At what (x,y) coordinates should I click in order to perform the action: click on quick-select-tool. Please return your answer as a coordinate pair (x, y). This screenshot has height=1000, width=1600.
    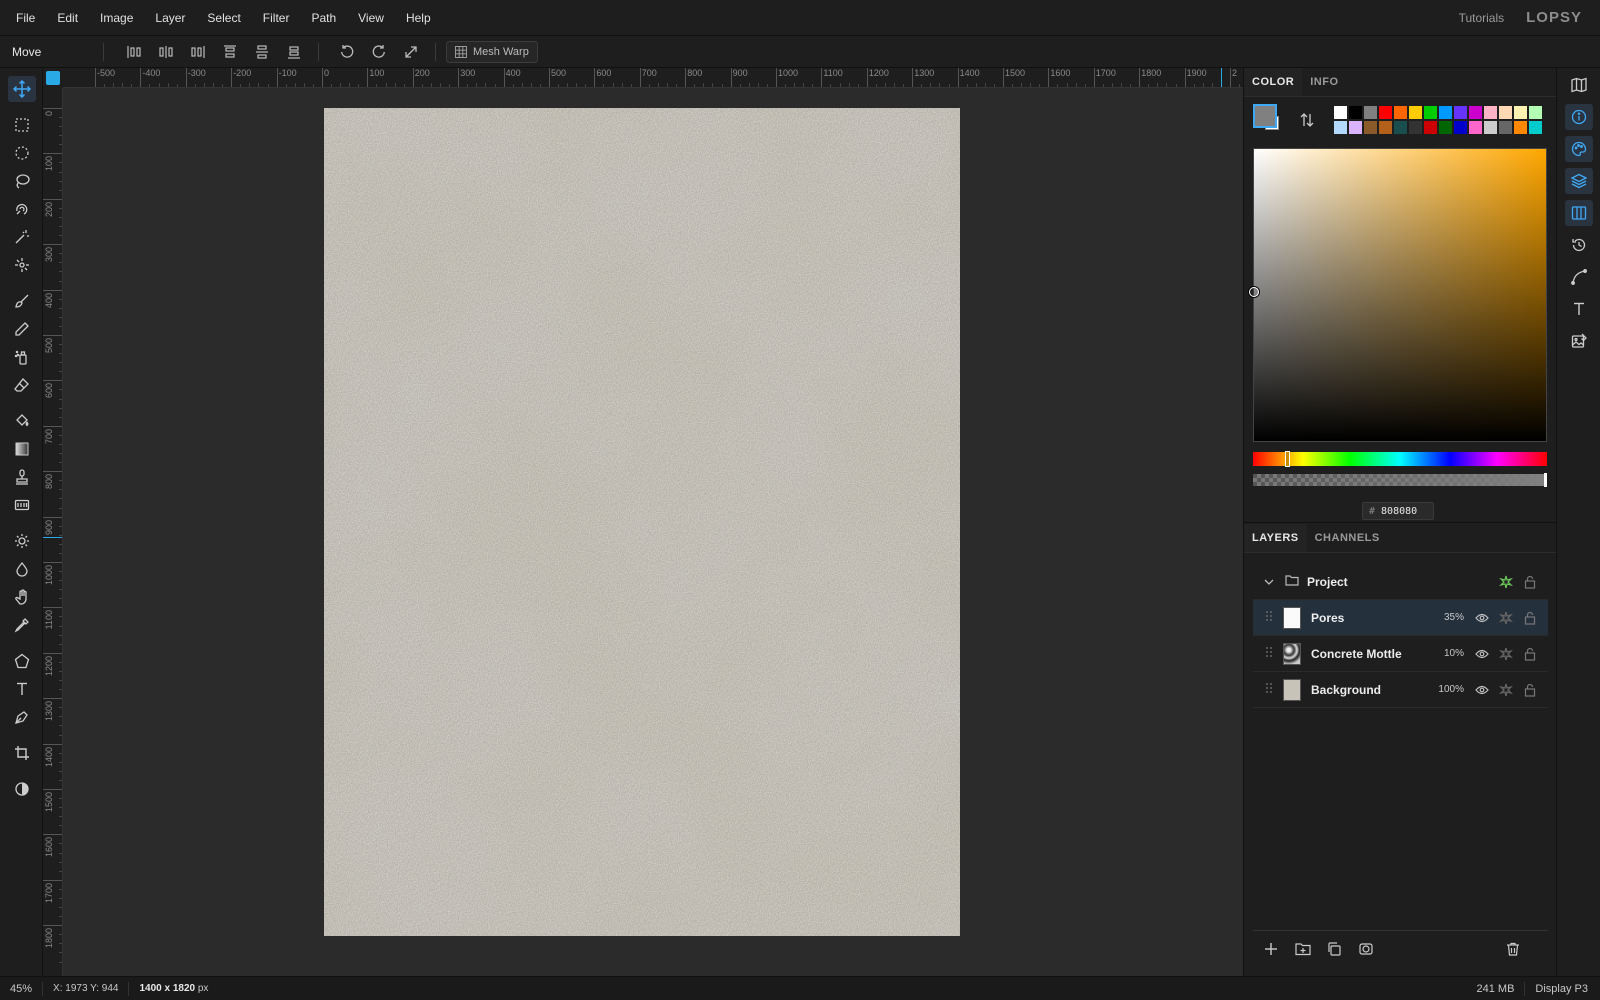
    Looking at the image, I should click on (22, 265).